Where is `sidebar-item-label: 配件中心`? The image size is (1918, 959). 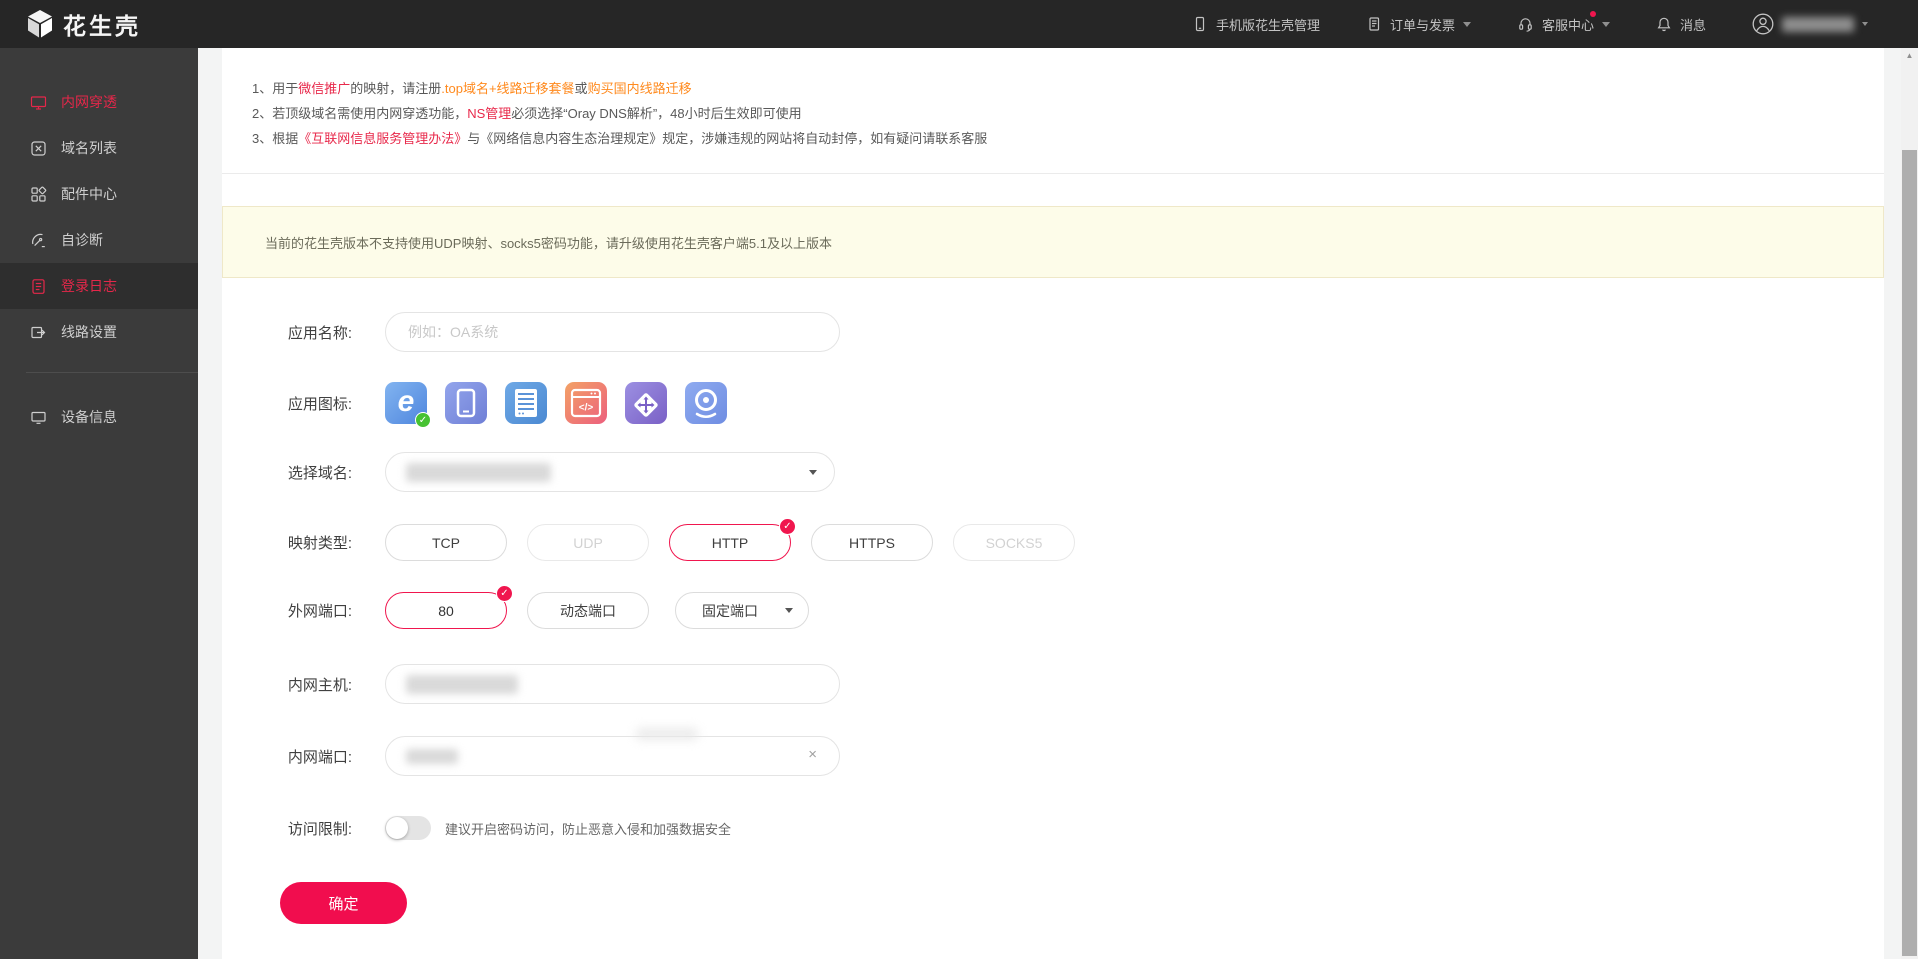
sidebar-item-label: 配件中心 is located at coordinates (89, 194).